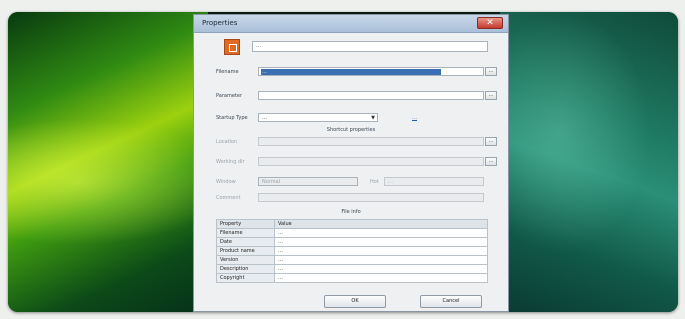  Describe the element at coordinates (227, 72) in the screenshot. I see `filename-label: Filename` at that location.